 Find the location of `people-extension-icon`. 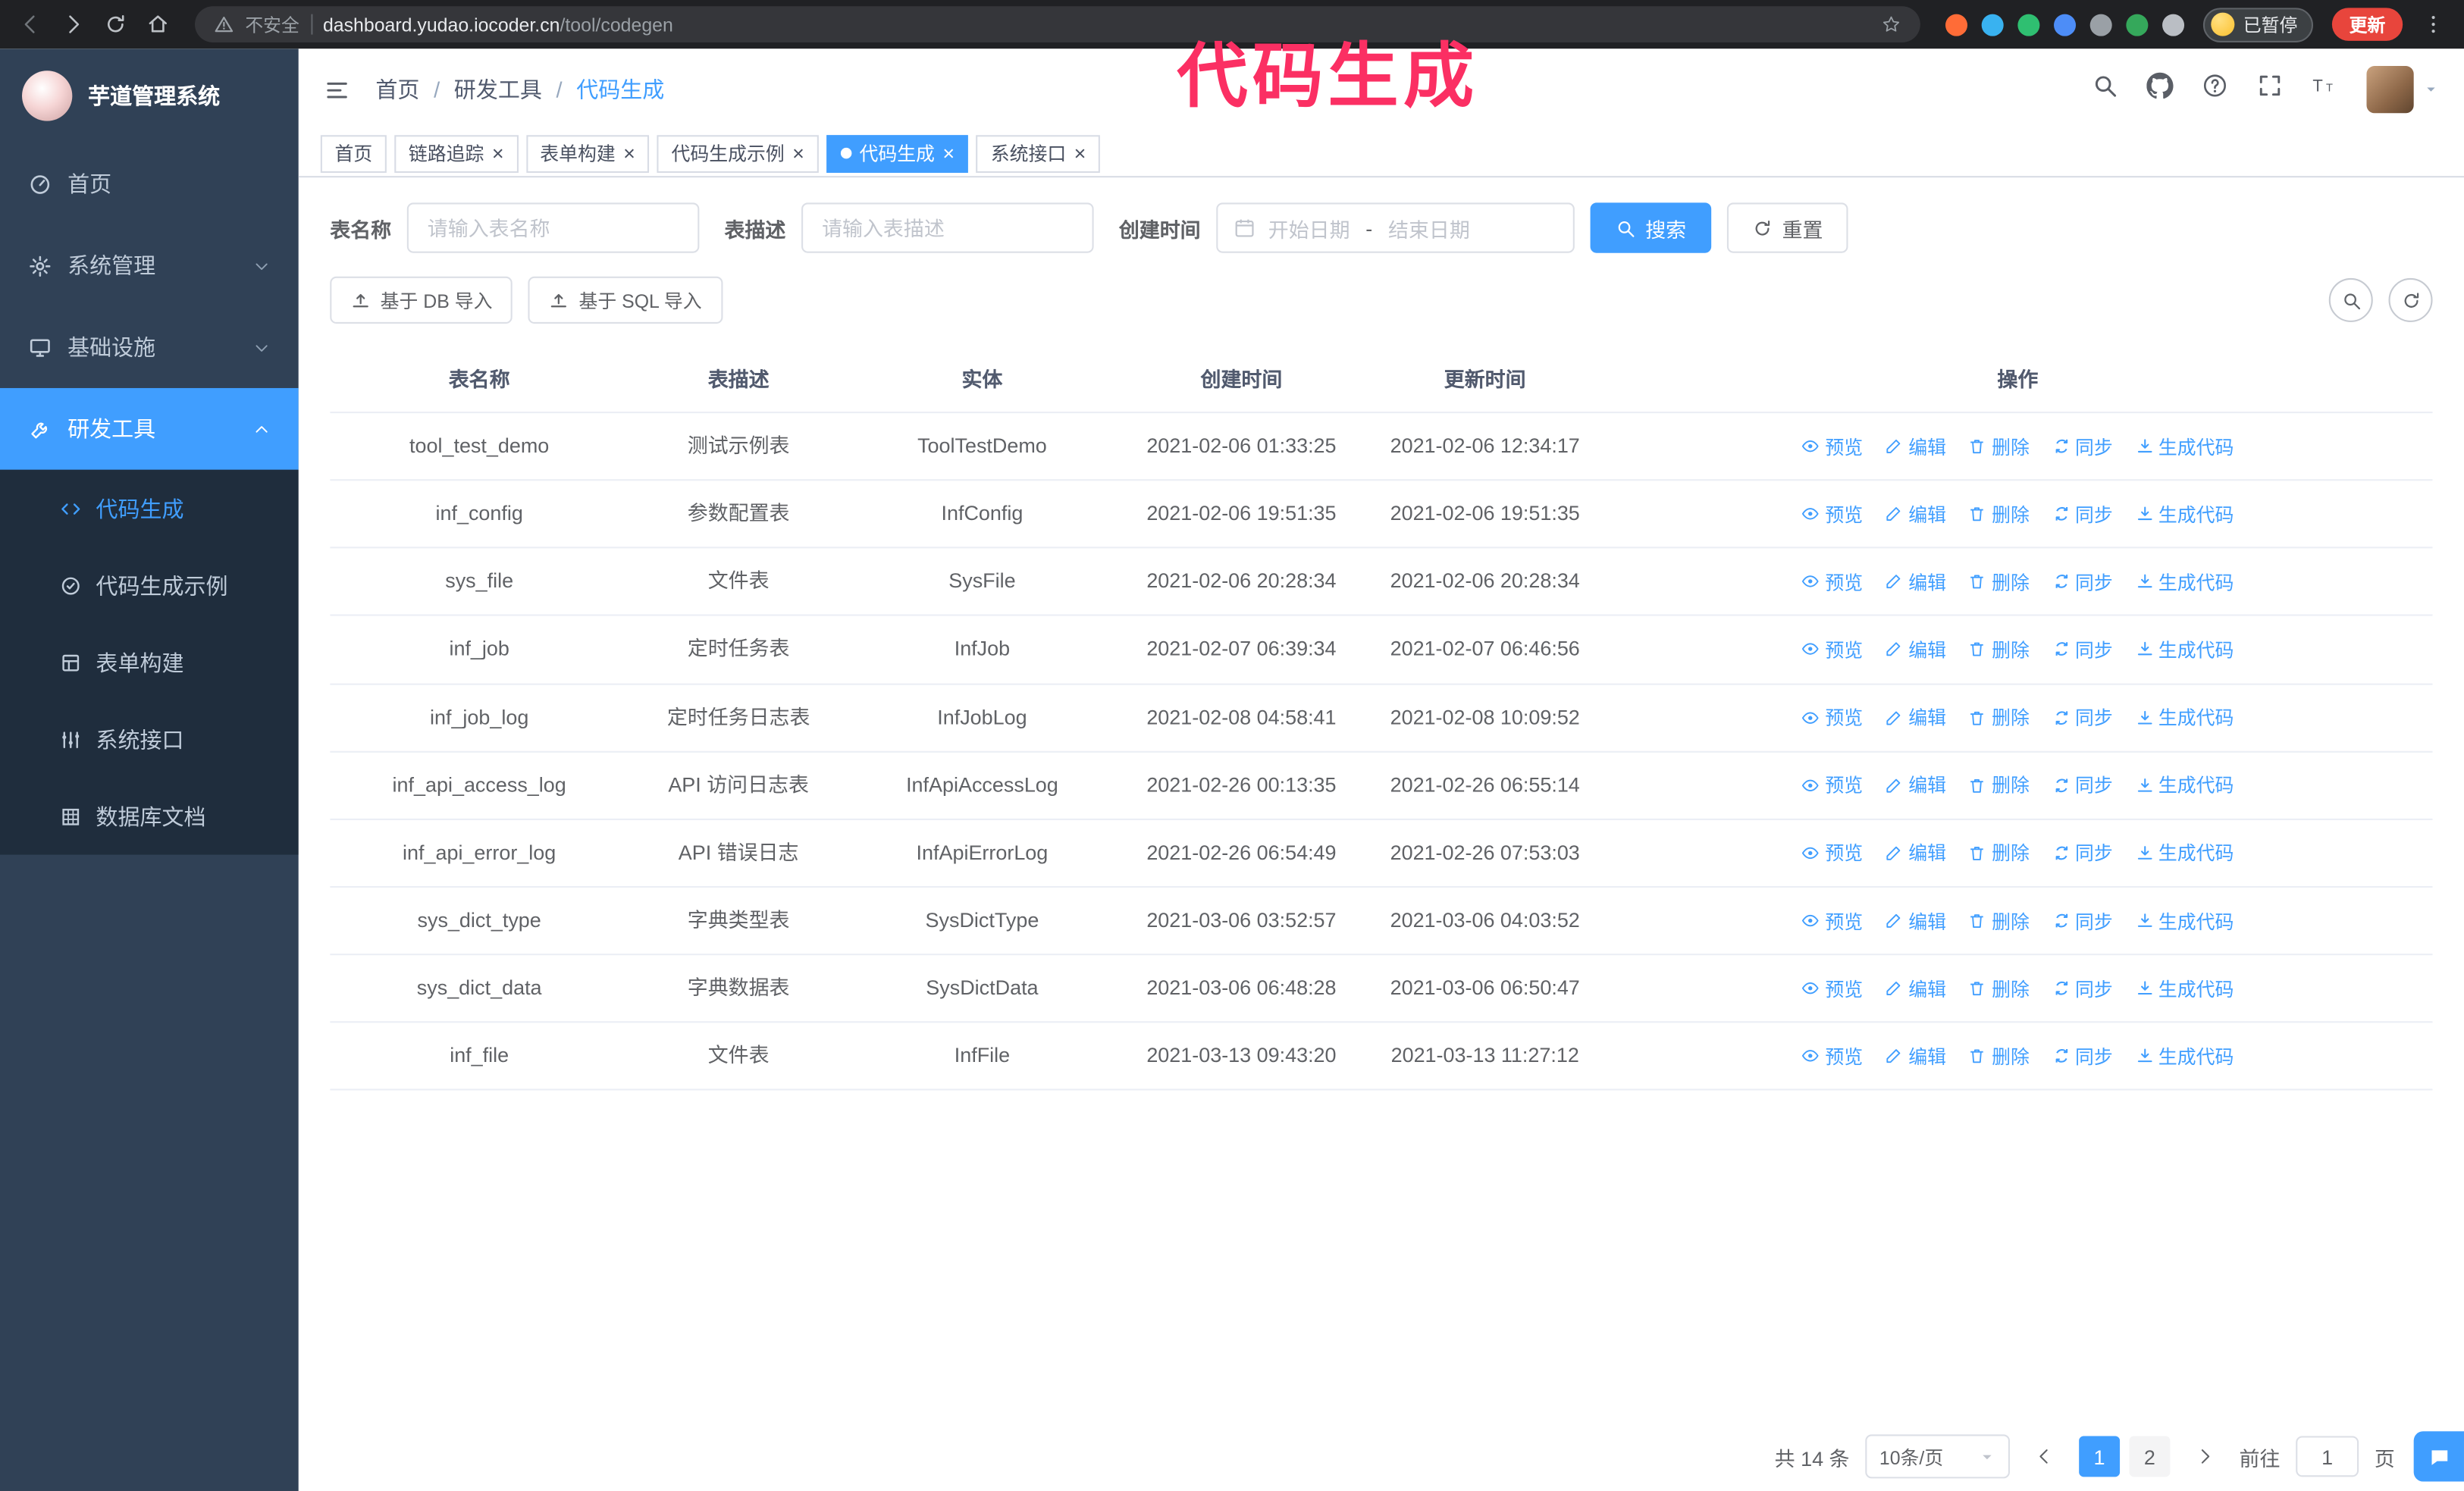

people-extension-icon is located at coordinates (2064, 24).